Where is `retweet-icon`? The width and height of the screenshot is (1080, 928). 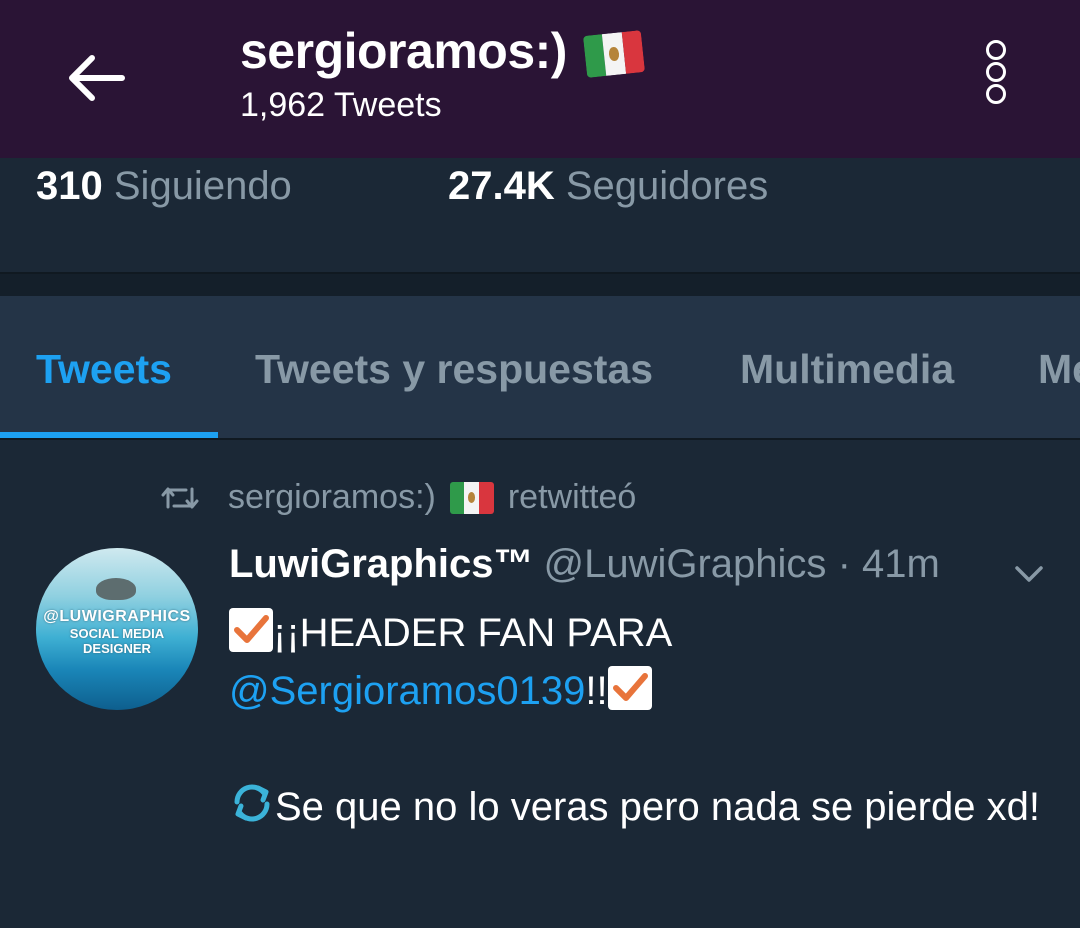 retweet-icon is located at coordinates (180, 497).